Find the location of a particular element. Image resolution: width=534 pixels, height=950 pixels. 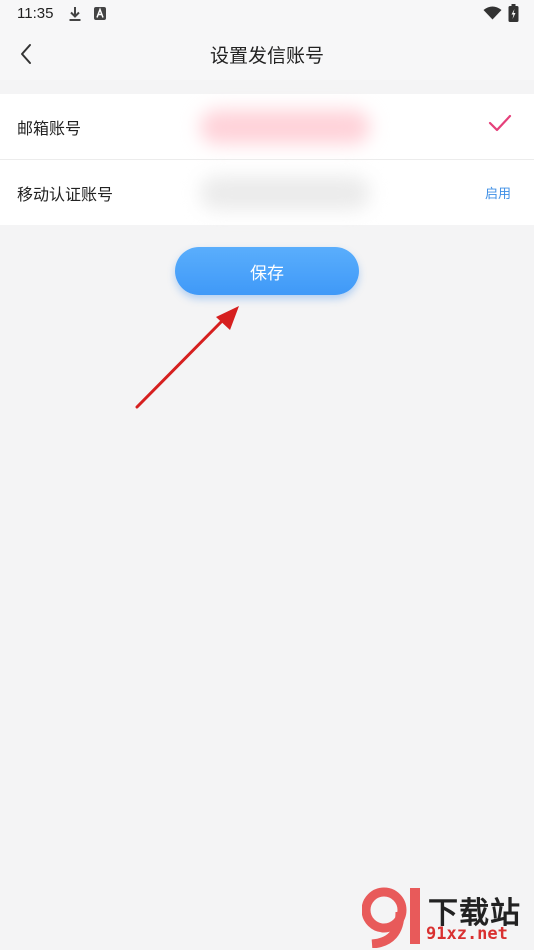

watermark-logo is located at coordinates (391, 917).